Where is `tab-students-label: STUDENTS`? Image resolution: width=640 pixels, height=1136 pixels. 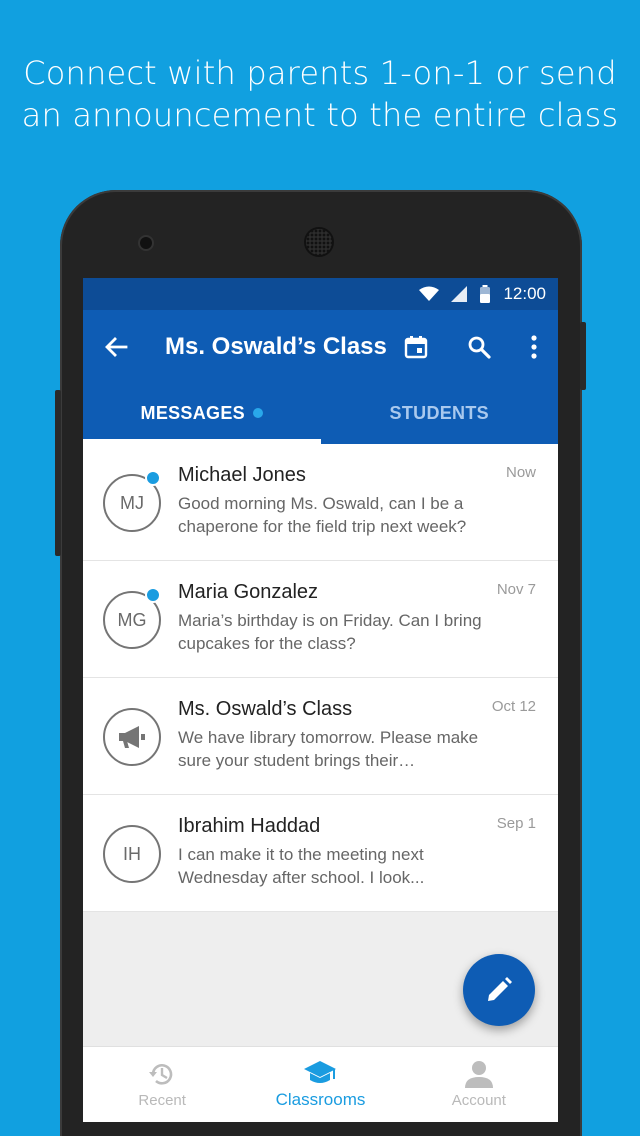 tab-students-label: STUDENTS is located at coordinates (439, 412).